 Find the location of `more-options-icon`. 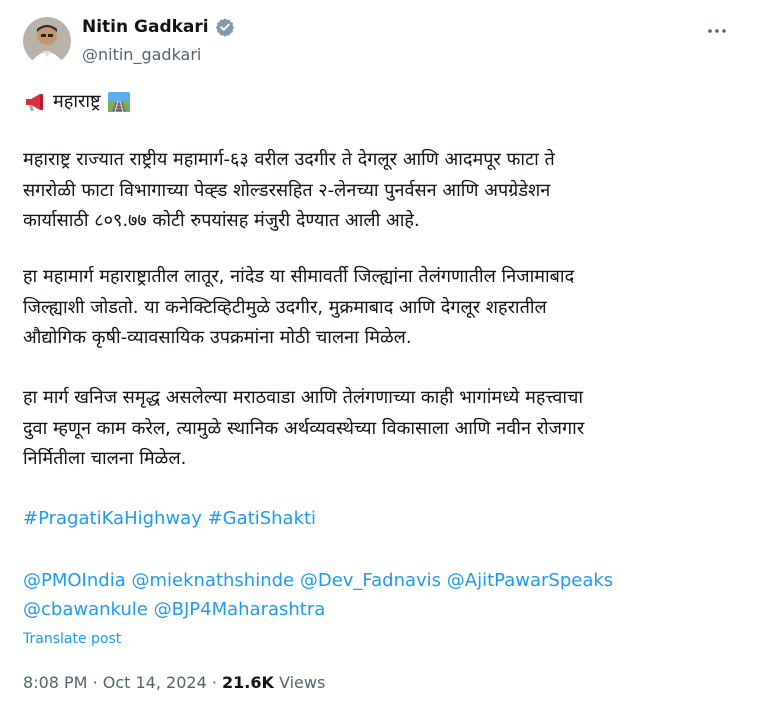

more-options-icon is located at coordinates (717, 31).